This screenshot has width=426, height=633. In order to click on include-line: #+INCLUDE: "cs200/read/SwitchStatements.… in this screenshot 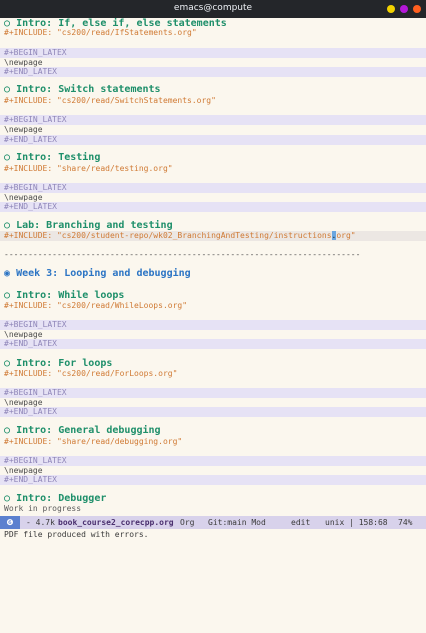, I will do `click(213, 101)`.